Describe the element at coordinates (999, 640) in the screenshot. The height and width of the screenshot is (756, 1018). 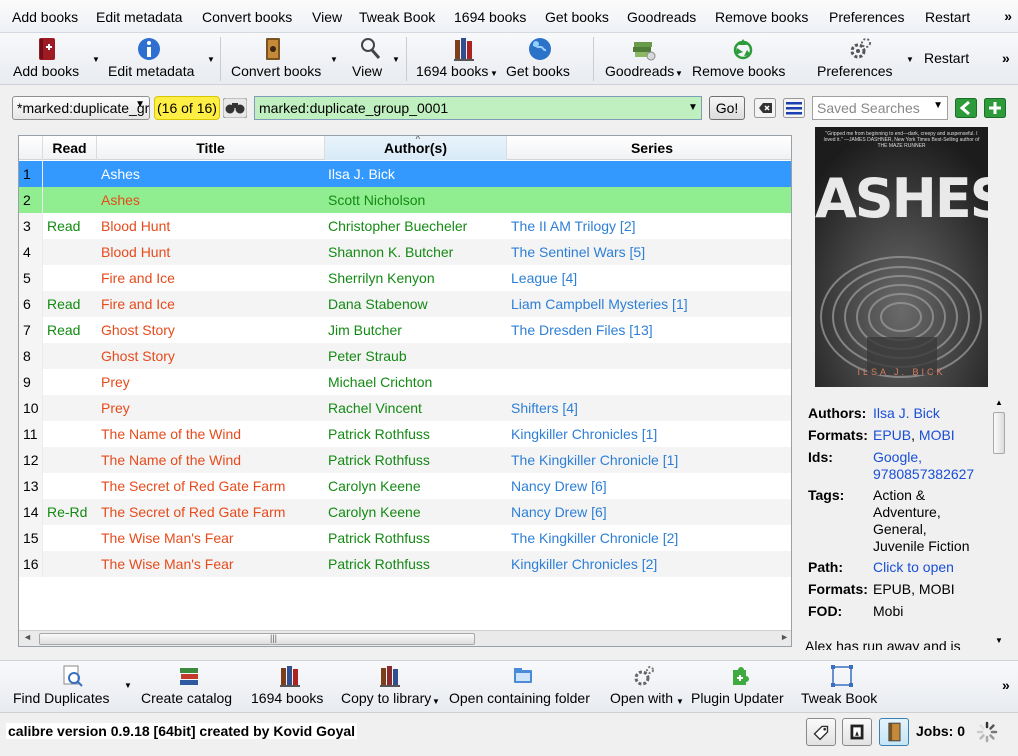
I see `scroll-down-icon: ▼` at that location.